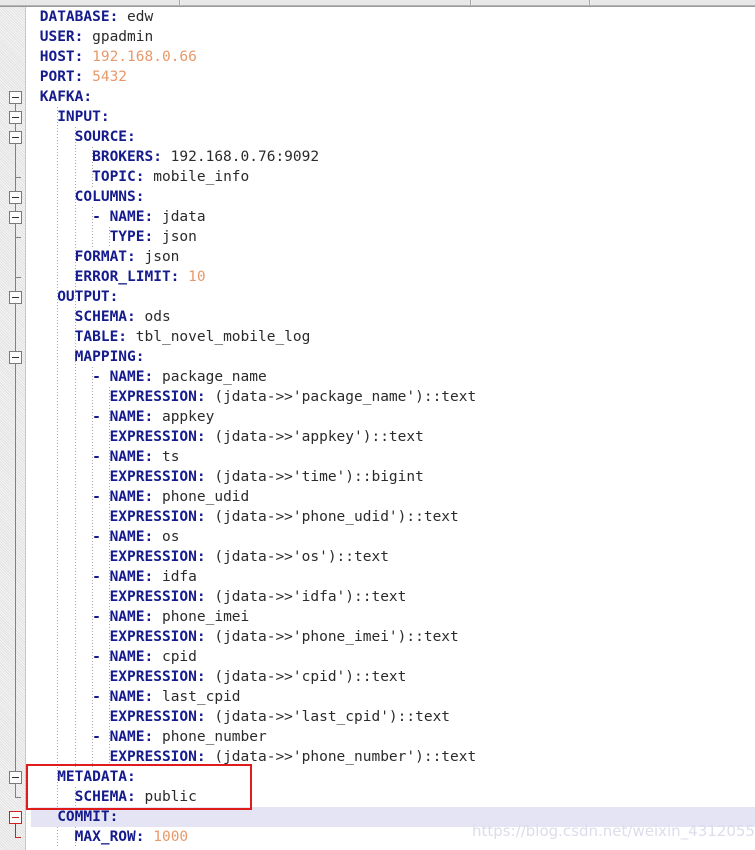 The image size is (755, 850). Describe the element at coordinates (110, 837) in the screenshot. I see `code-line-max-row: MAX_ROW: 1000` at that location.